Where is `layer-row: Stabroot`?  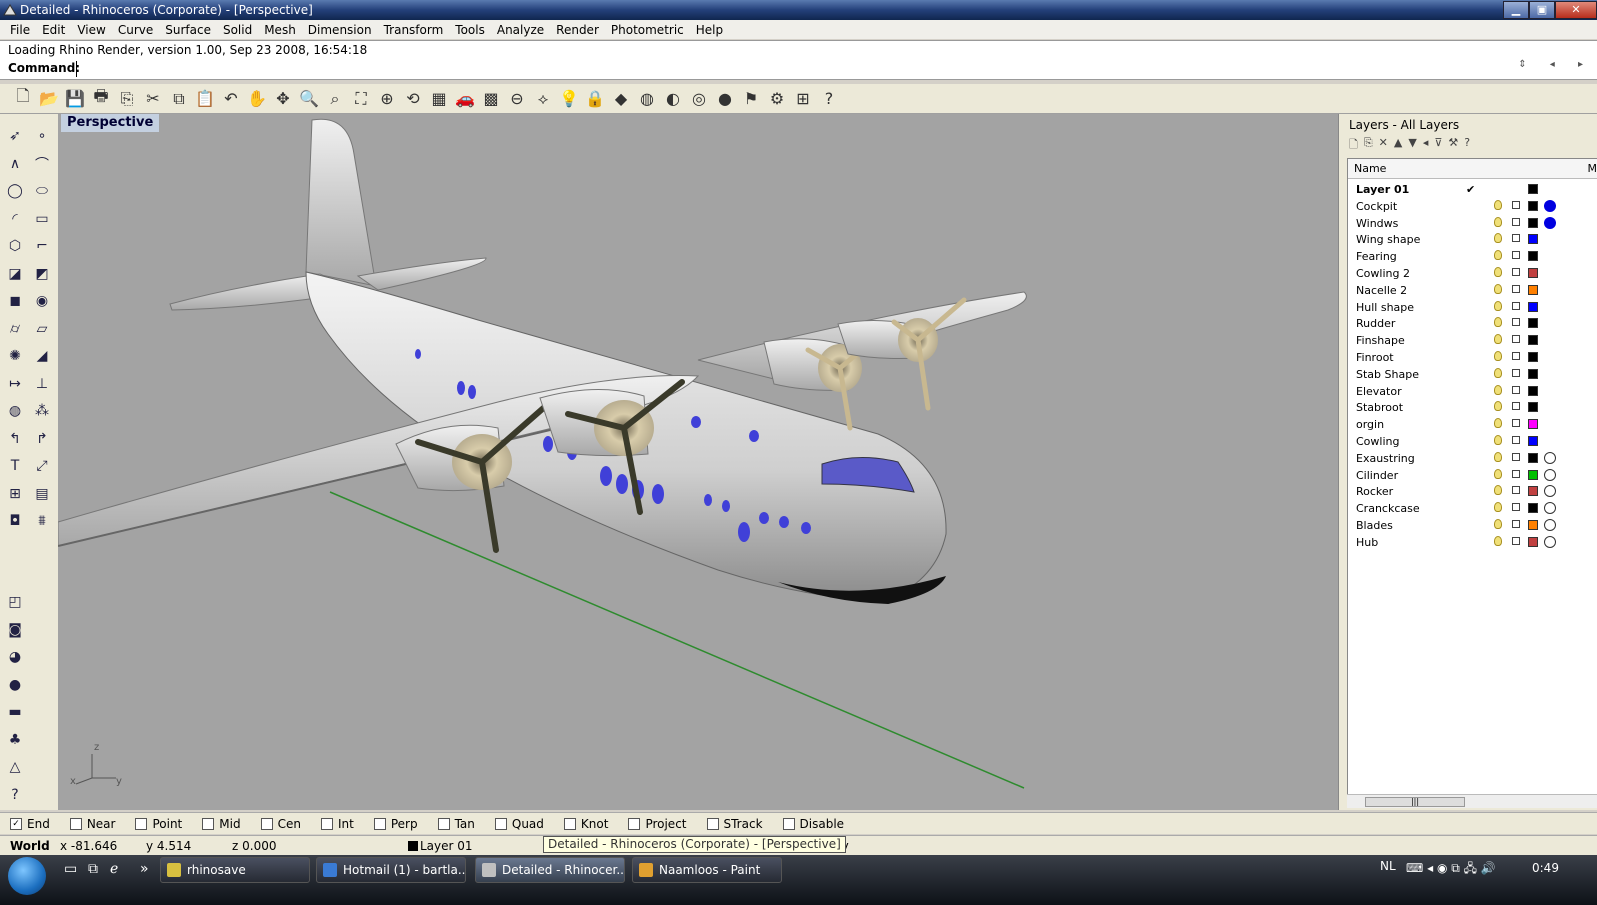
layer-row: Stabroot is located at coordinates (1472, 407).